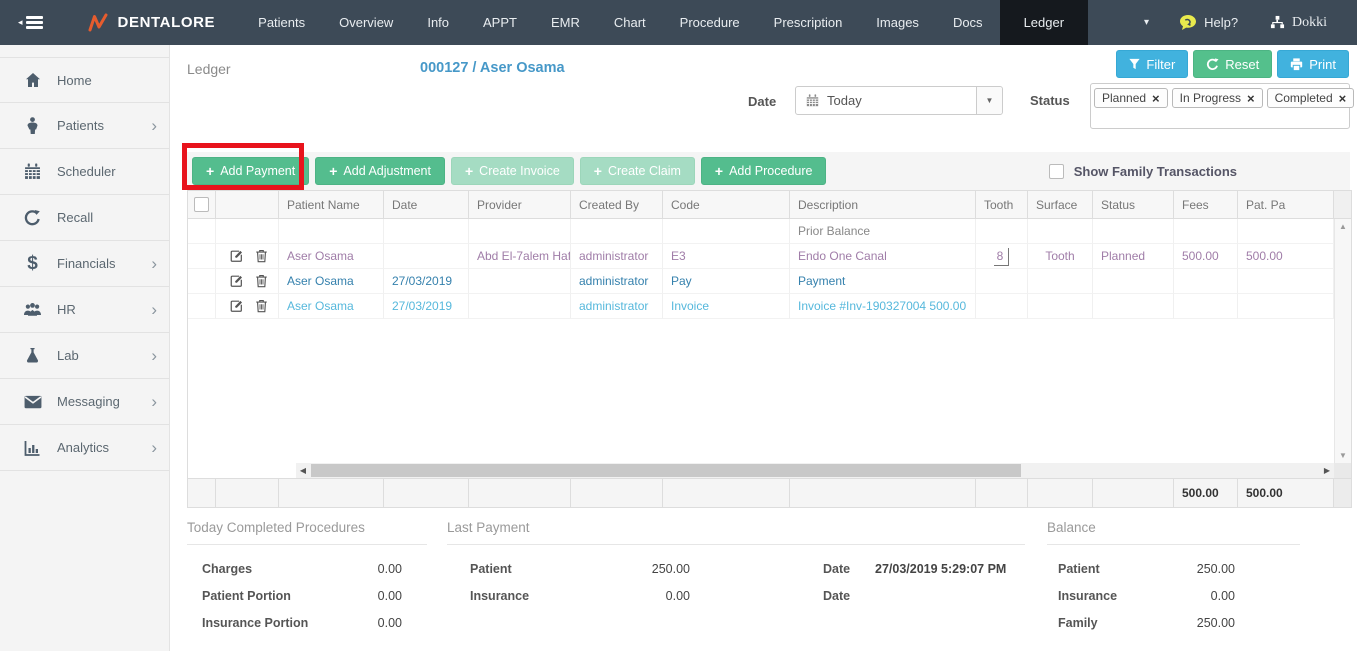 The width and height of the screenshot is (1357, 651). What do you see at coordinates (666, 470) in the screenshot?
I see `scrollbar-thumb` at bounding box center [666, 470].